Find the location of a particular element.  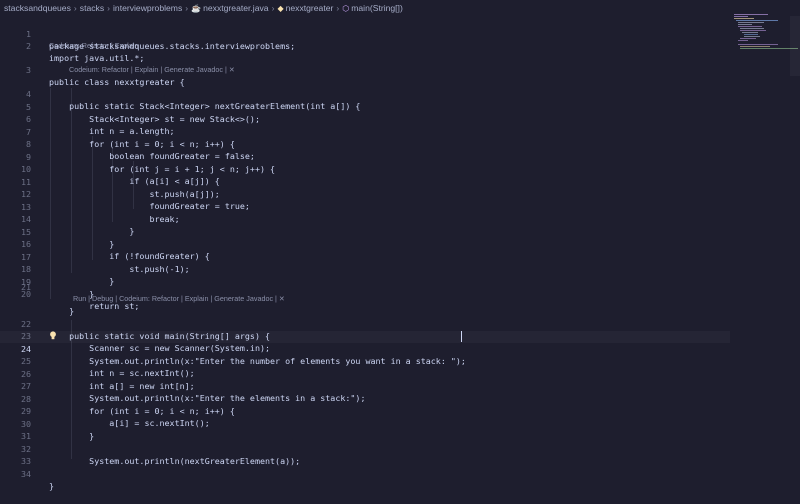

code-line: 13 break; is located at coordinates (365, 206).